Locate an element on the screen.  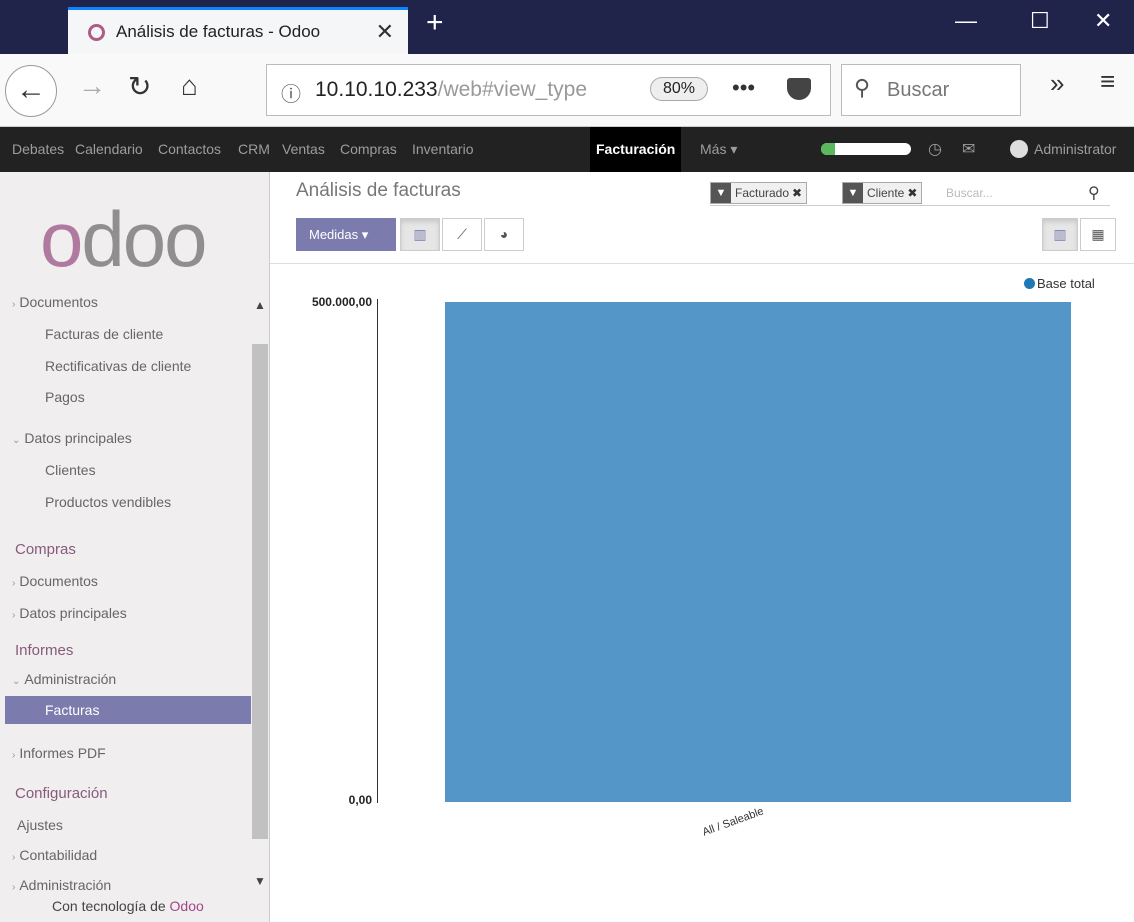
scroll-up-icon: ▲ is located at coordinates (260, 305).